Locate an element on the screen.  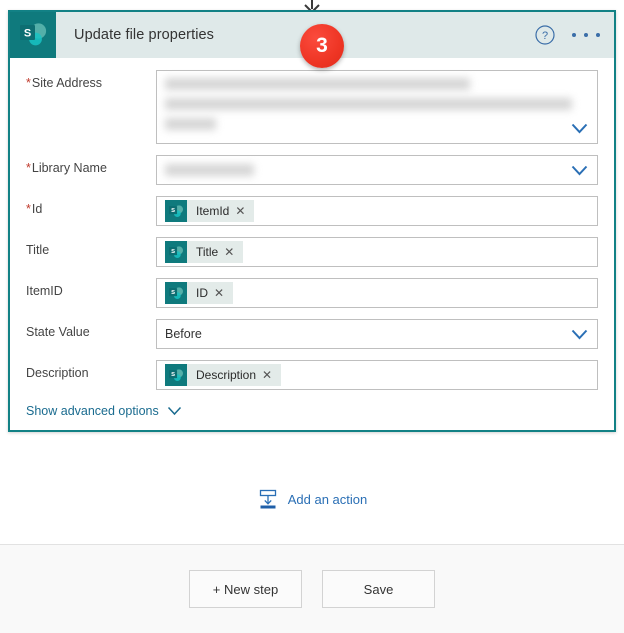
form-row-title: Title S Title ✕ is located at coordinates (312, 252).